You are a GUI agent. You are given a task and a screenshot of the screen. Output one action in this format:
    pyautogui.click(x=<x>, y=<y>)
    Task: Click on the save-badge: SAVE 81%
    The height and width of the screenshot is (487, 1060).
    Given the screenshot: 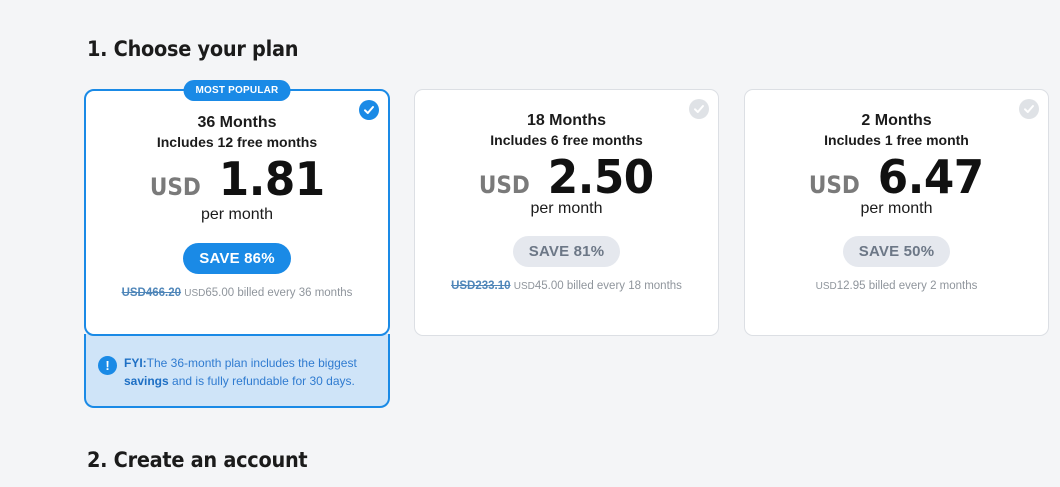 What is the action you would take?
    pyautogui.click(x=566, y=251)
    